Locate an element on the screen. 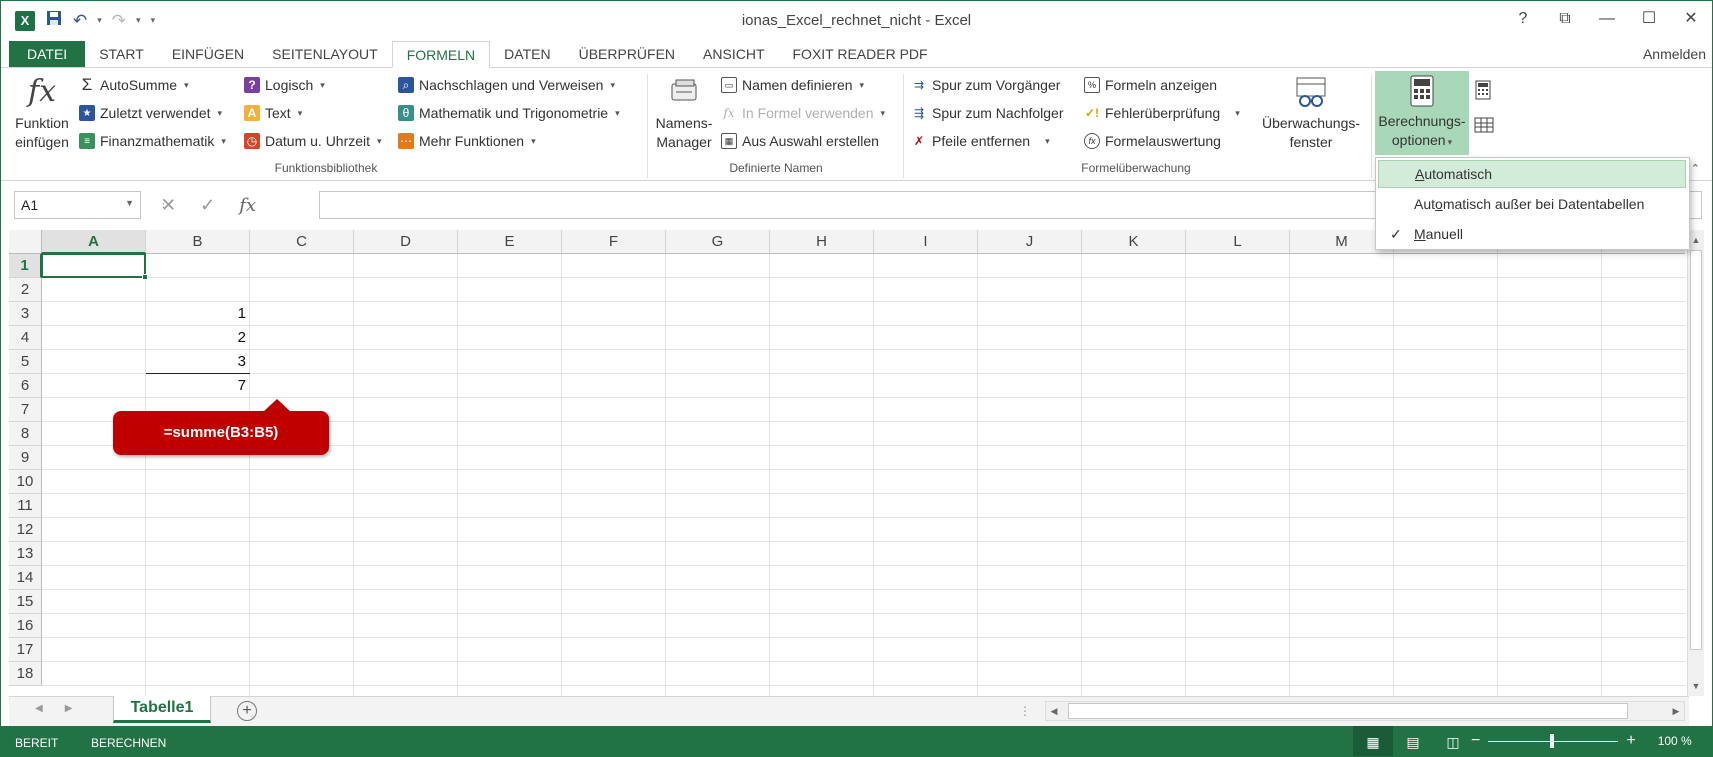 This screenshot has width=1713, height=757. row-header-8: 8 is located at coordinates (25, 434).